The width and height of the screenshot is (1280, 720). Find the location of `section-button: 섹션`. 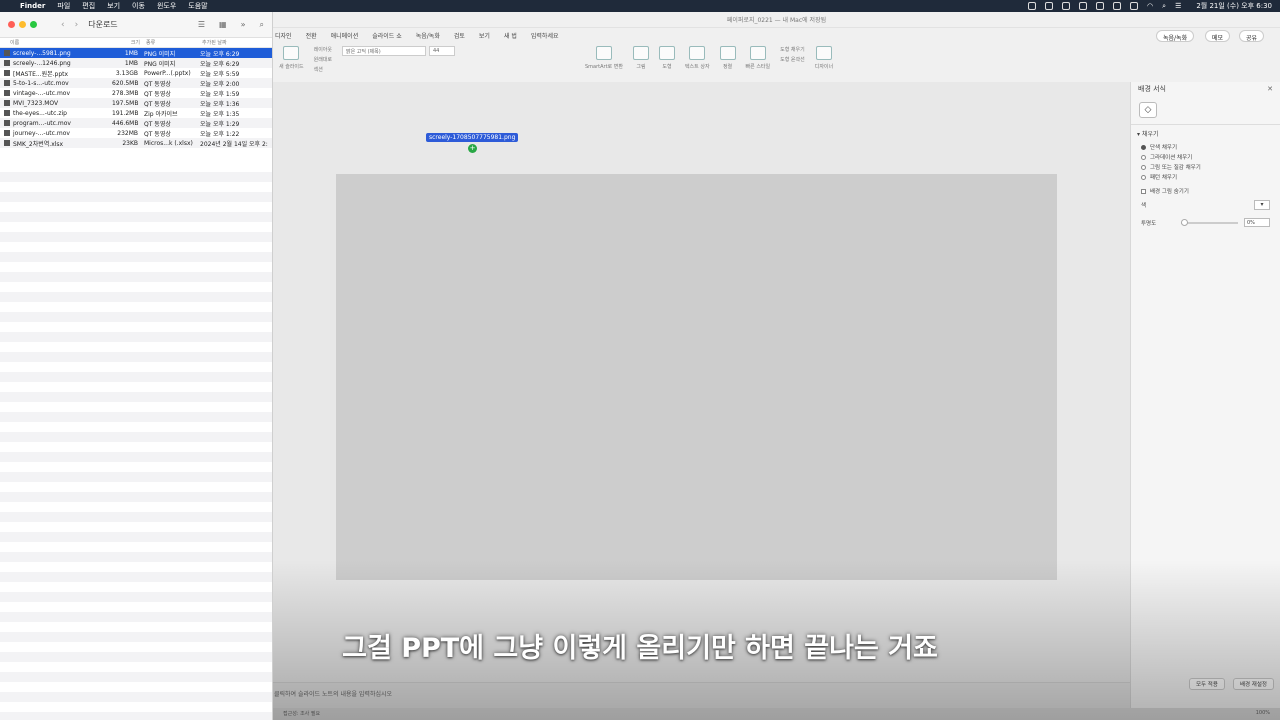

section-button: 섹션 is located at coordinates (318, 69).